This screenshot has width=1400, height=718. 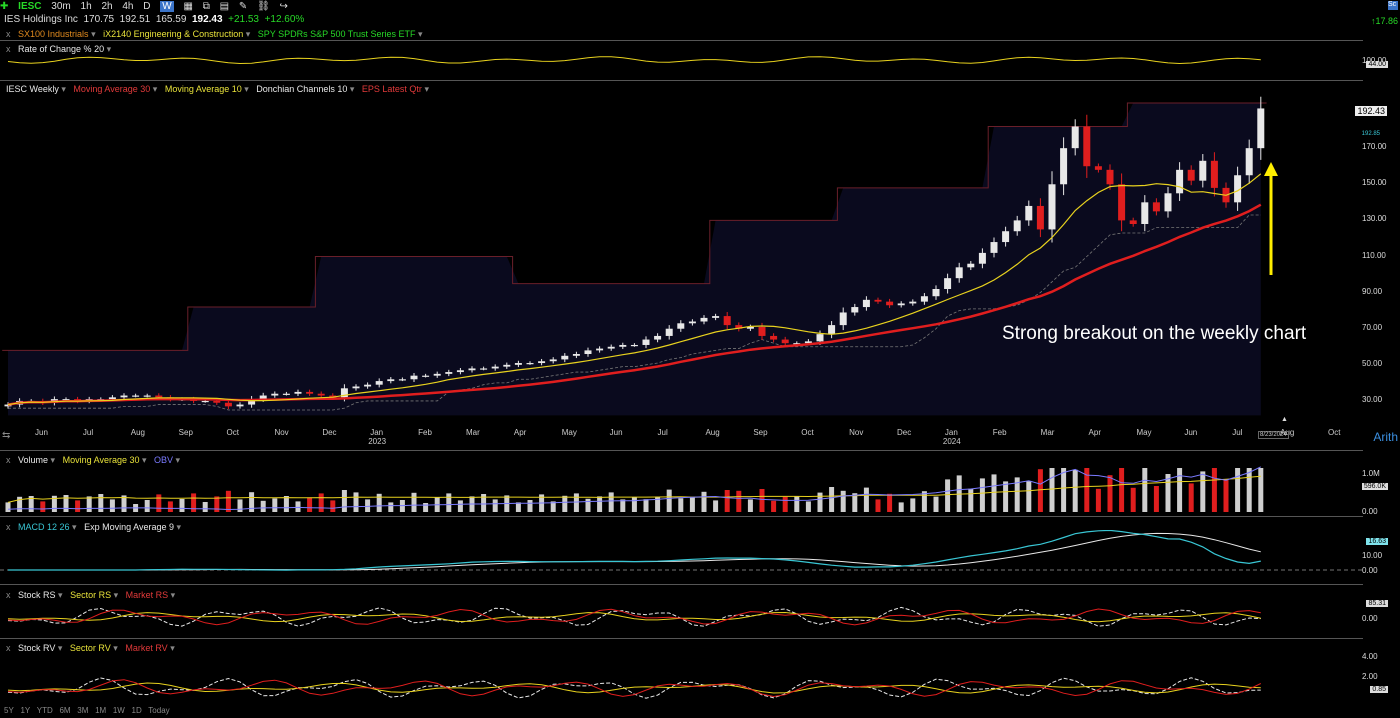 What do you see at coordinates (263, 6) in the screenshot?
I see `link-icon: ⛓` at bounding box center [263, 6].